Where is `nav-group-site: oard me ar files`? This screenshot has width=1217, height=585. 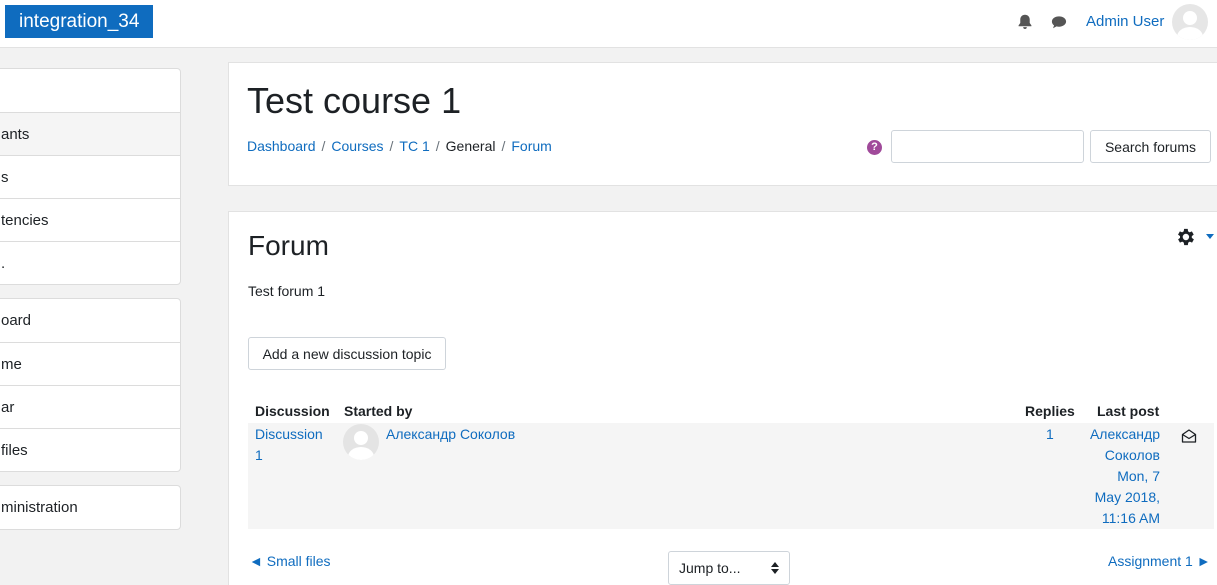 nav-group-site: oard me ar files is located at coordinates (90, 385).